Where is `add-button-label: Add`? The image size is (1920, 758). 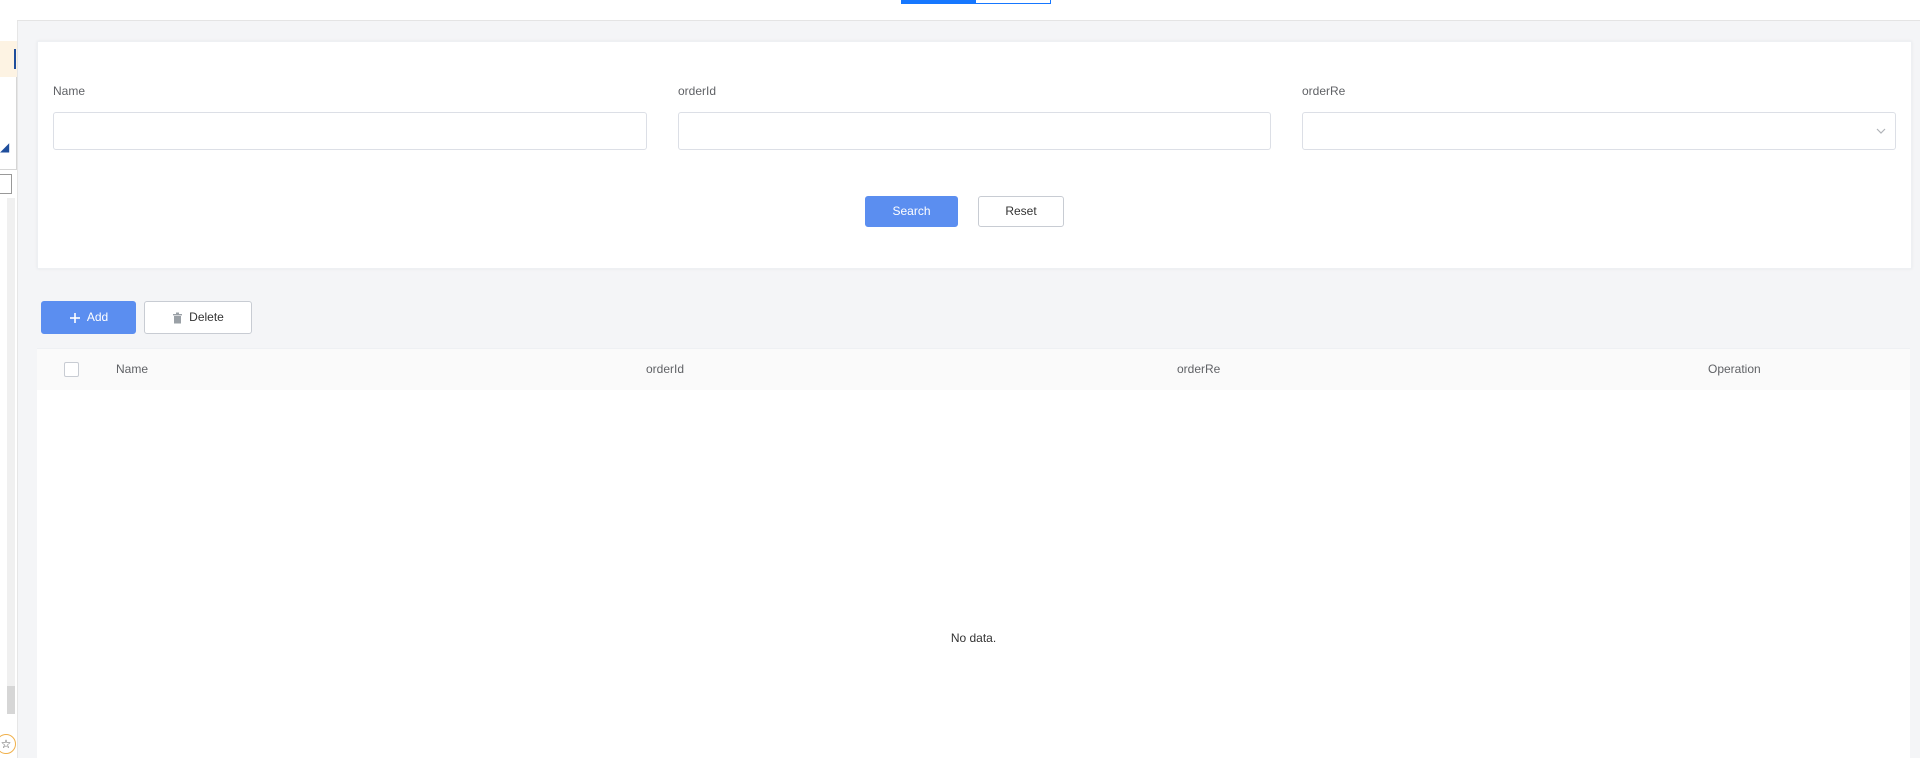 add-button-label: Add is located at coordinates (97, 317).